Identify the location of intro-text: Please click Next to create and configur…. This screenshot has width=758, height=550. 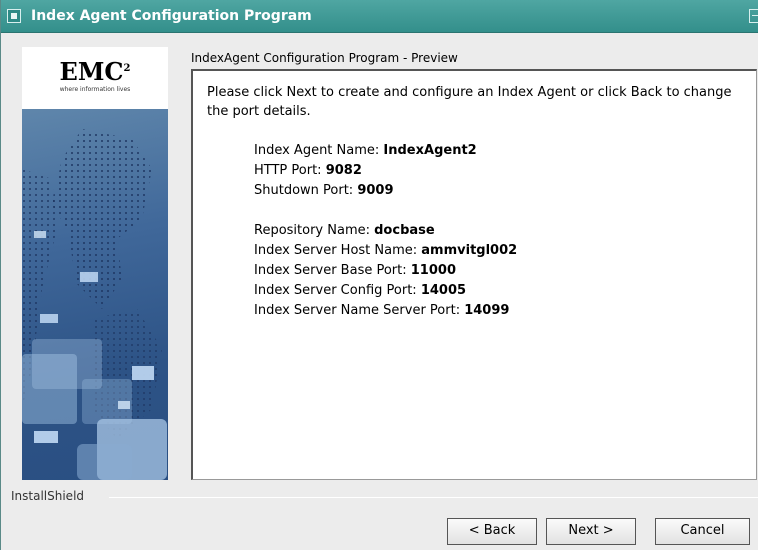
(469, 102).